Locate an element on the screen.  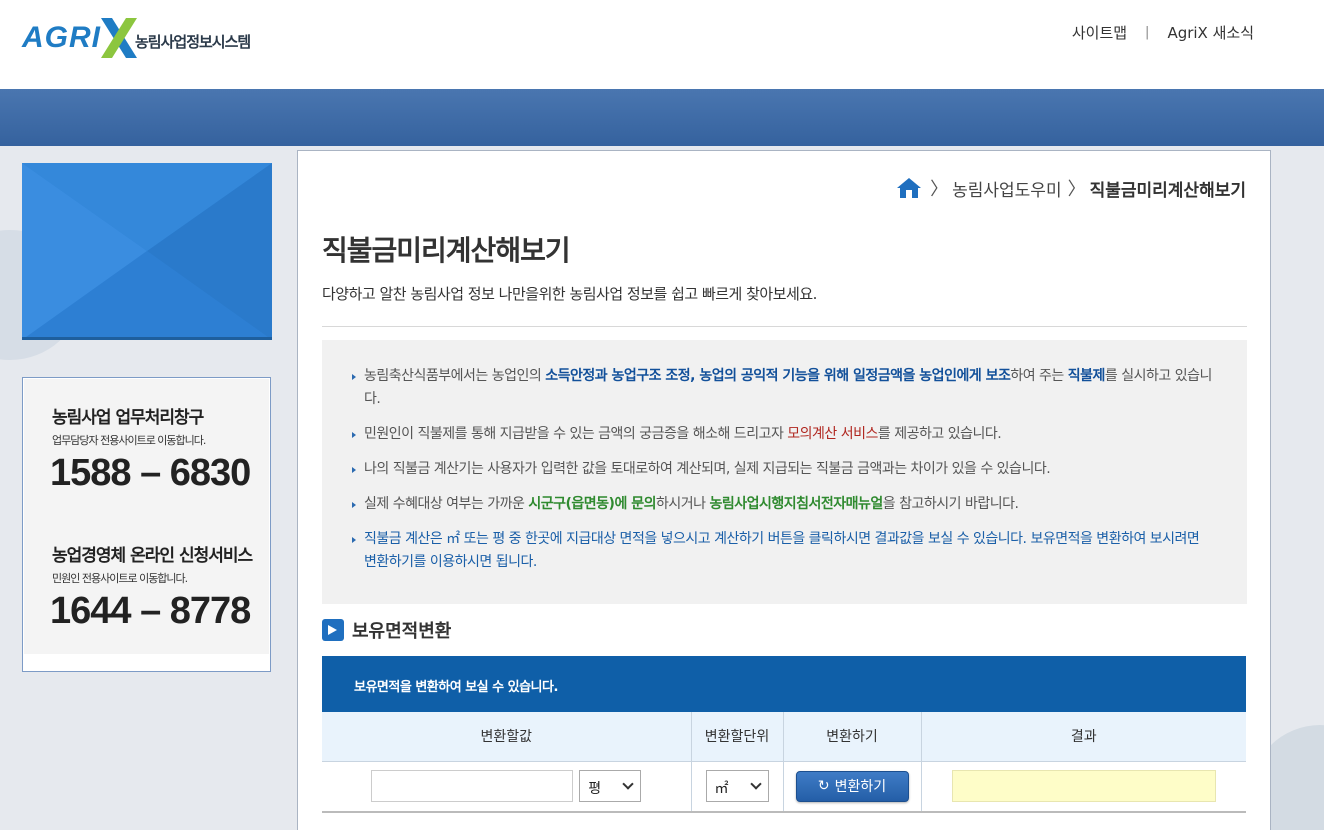
notice-text: 하시거나 is located at coordinates (682, 504).